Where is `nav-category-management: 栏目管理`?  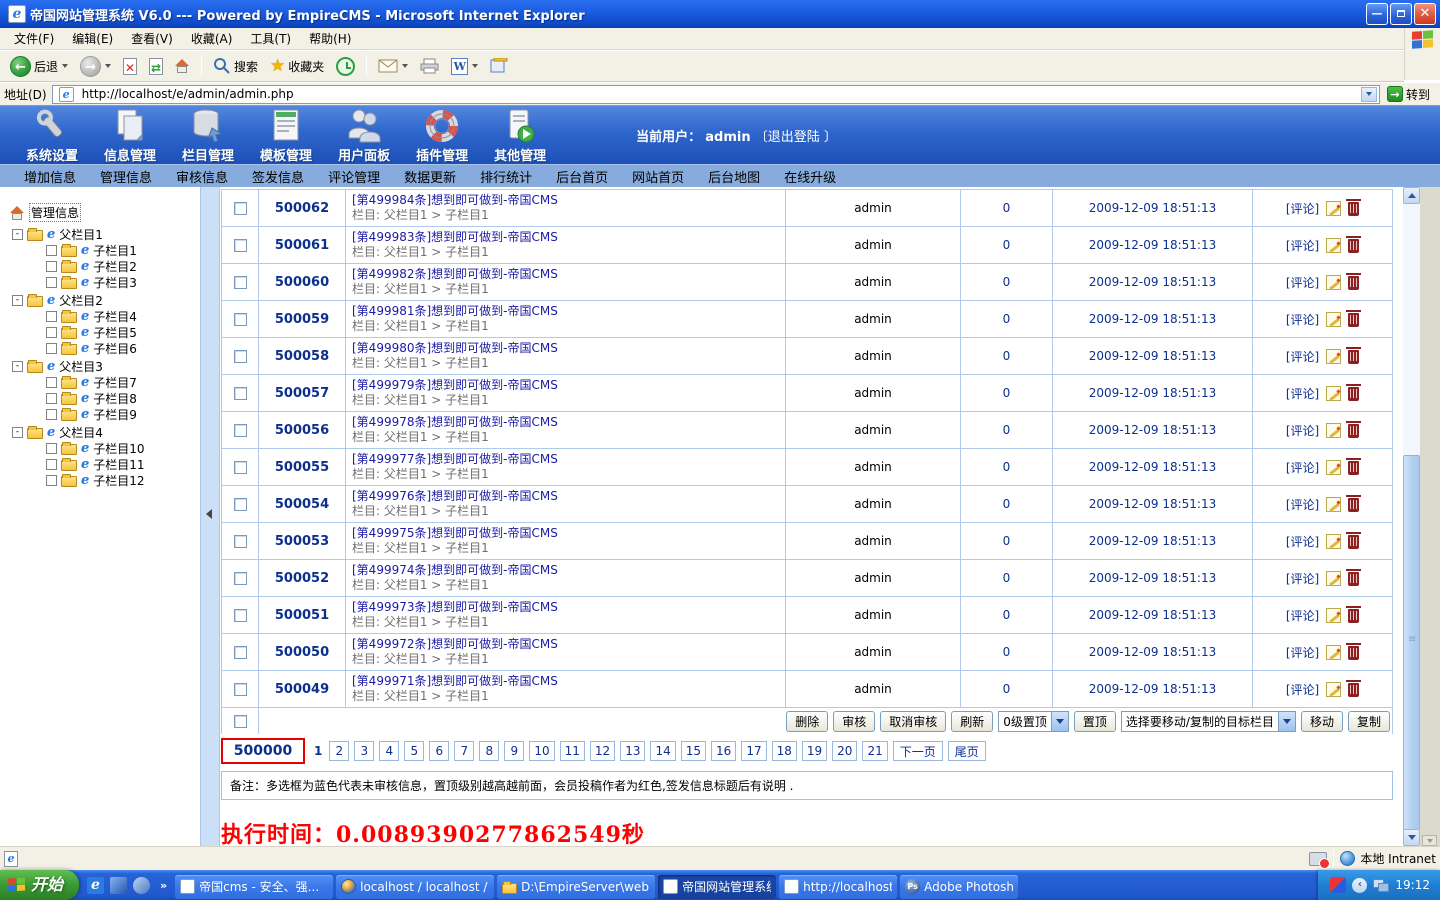 nav-category-management: 栏目管理 is located at coordinates (208, 135).